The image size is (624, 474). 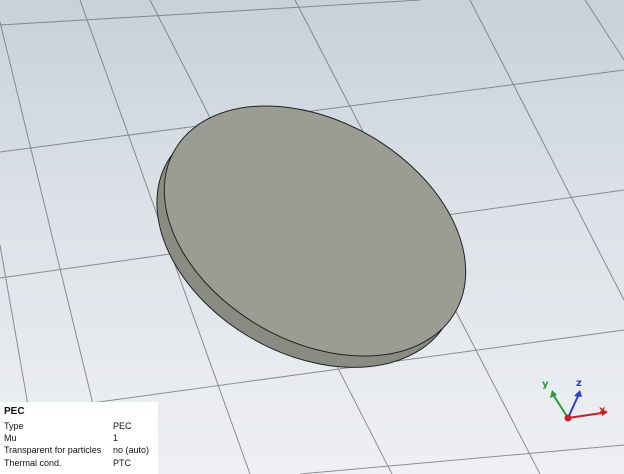 What do you see at coordinates (561, 407) in the screenshot?
I see `y-axis-arrow` at bounding box center [561, 407].